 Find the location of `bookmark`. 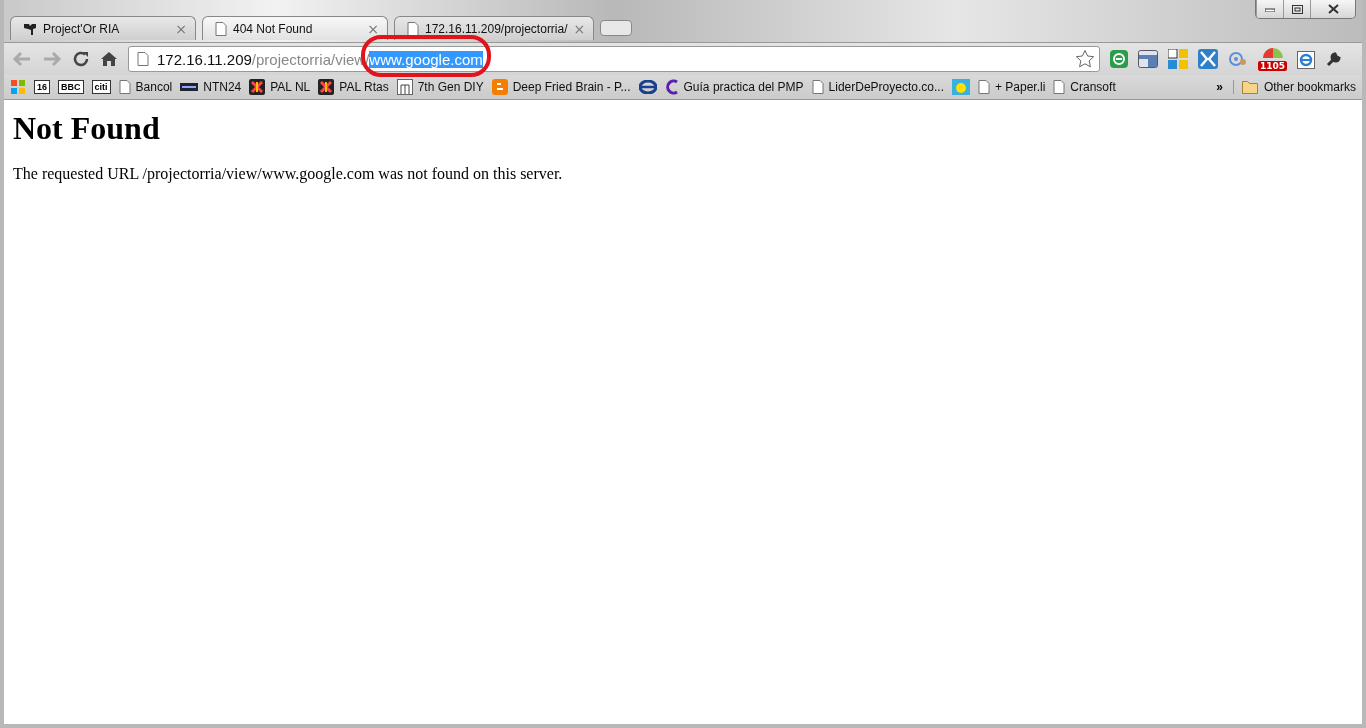

bookmark is located at coordinates (647, 87).